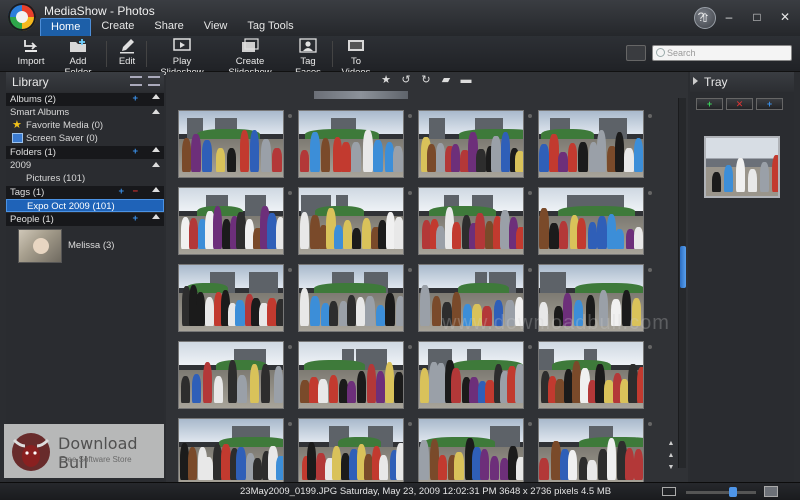 This screenshot has width=800, height=500. I want to click on menu-create: Create, so click(117, 27).